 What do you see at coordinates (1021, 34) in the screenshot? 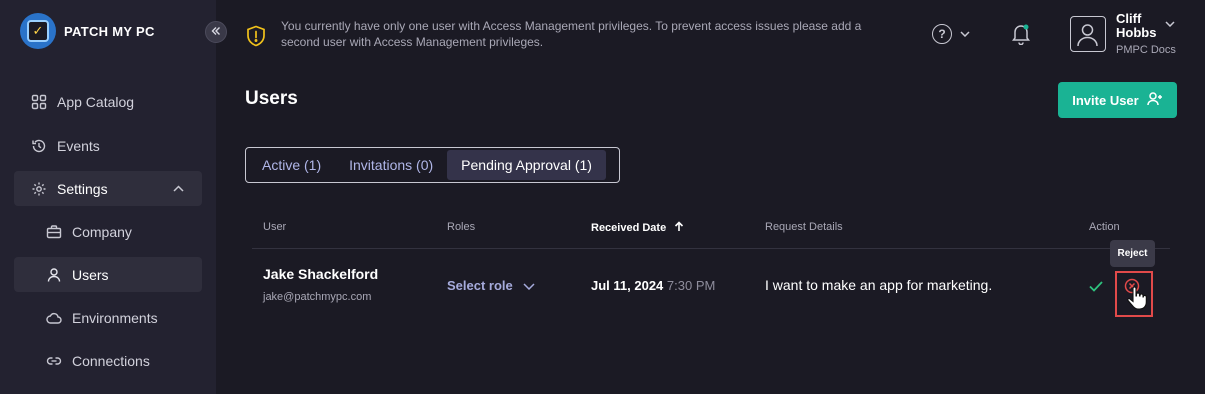
I see `notifications-bell-icon` at bounding box center [1021, 34].